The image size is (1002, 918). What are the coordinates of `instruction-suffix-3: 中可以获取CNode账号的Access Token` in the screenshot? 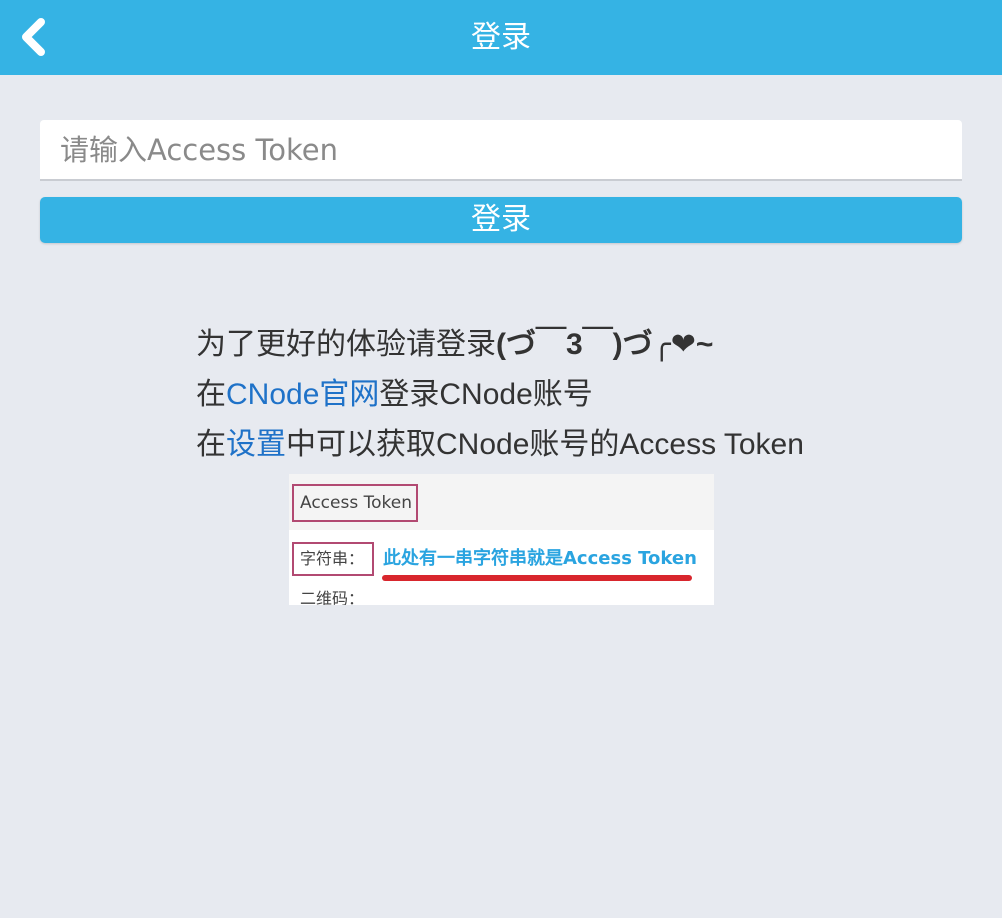 It's located at (545, 444).